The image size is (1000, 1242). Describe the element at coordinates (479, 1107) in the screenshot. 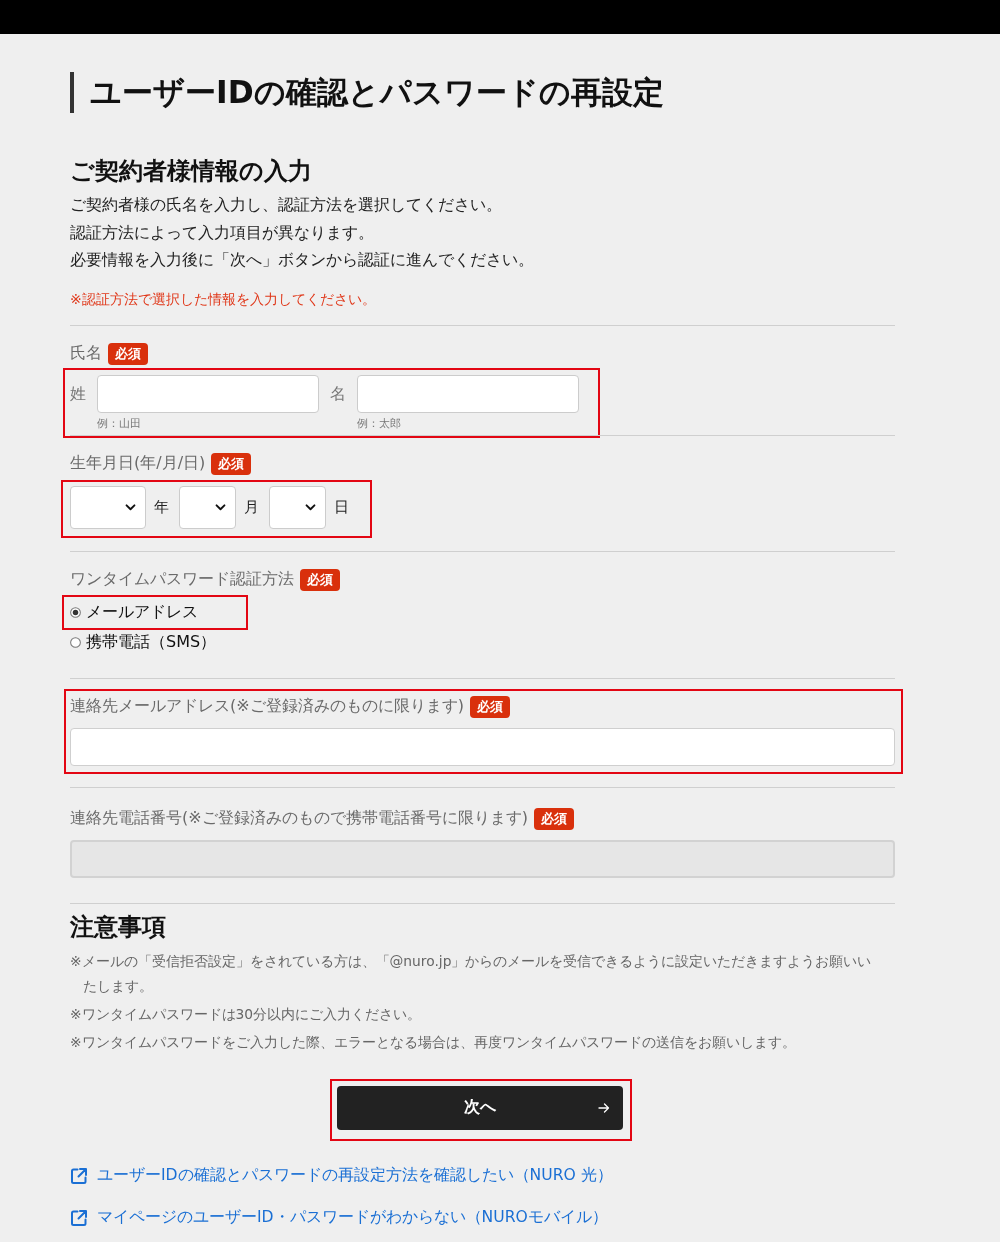

I see `next-button: 次へ` at that location.